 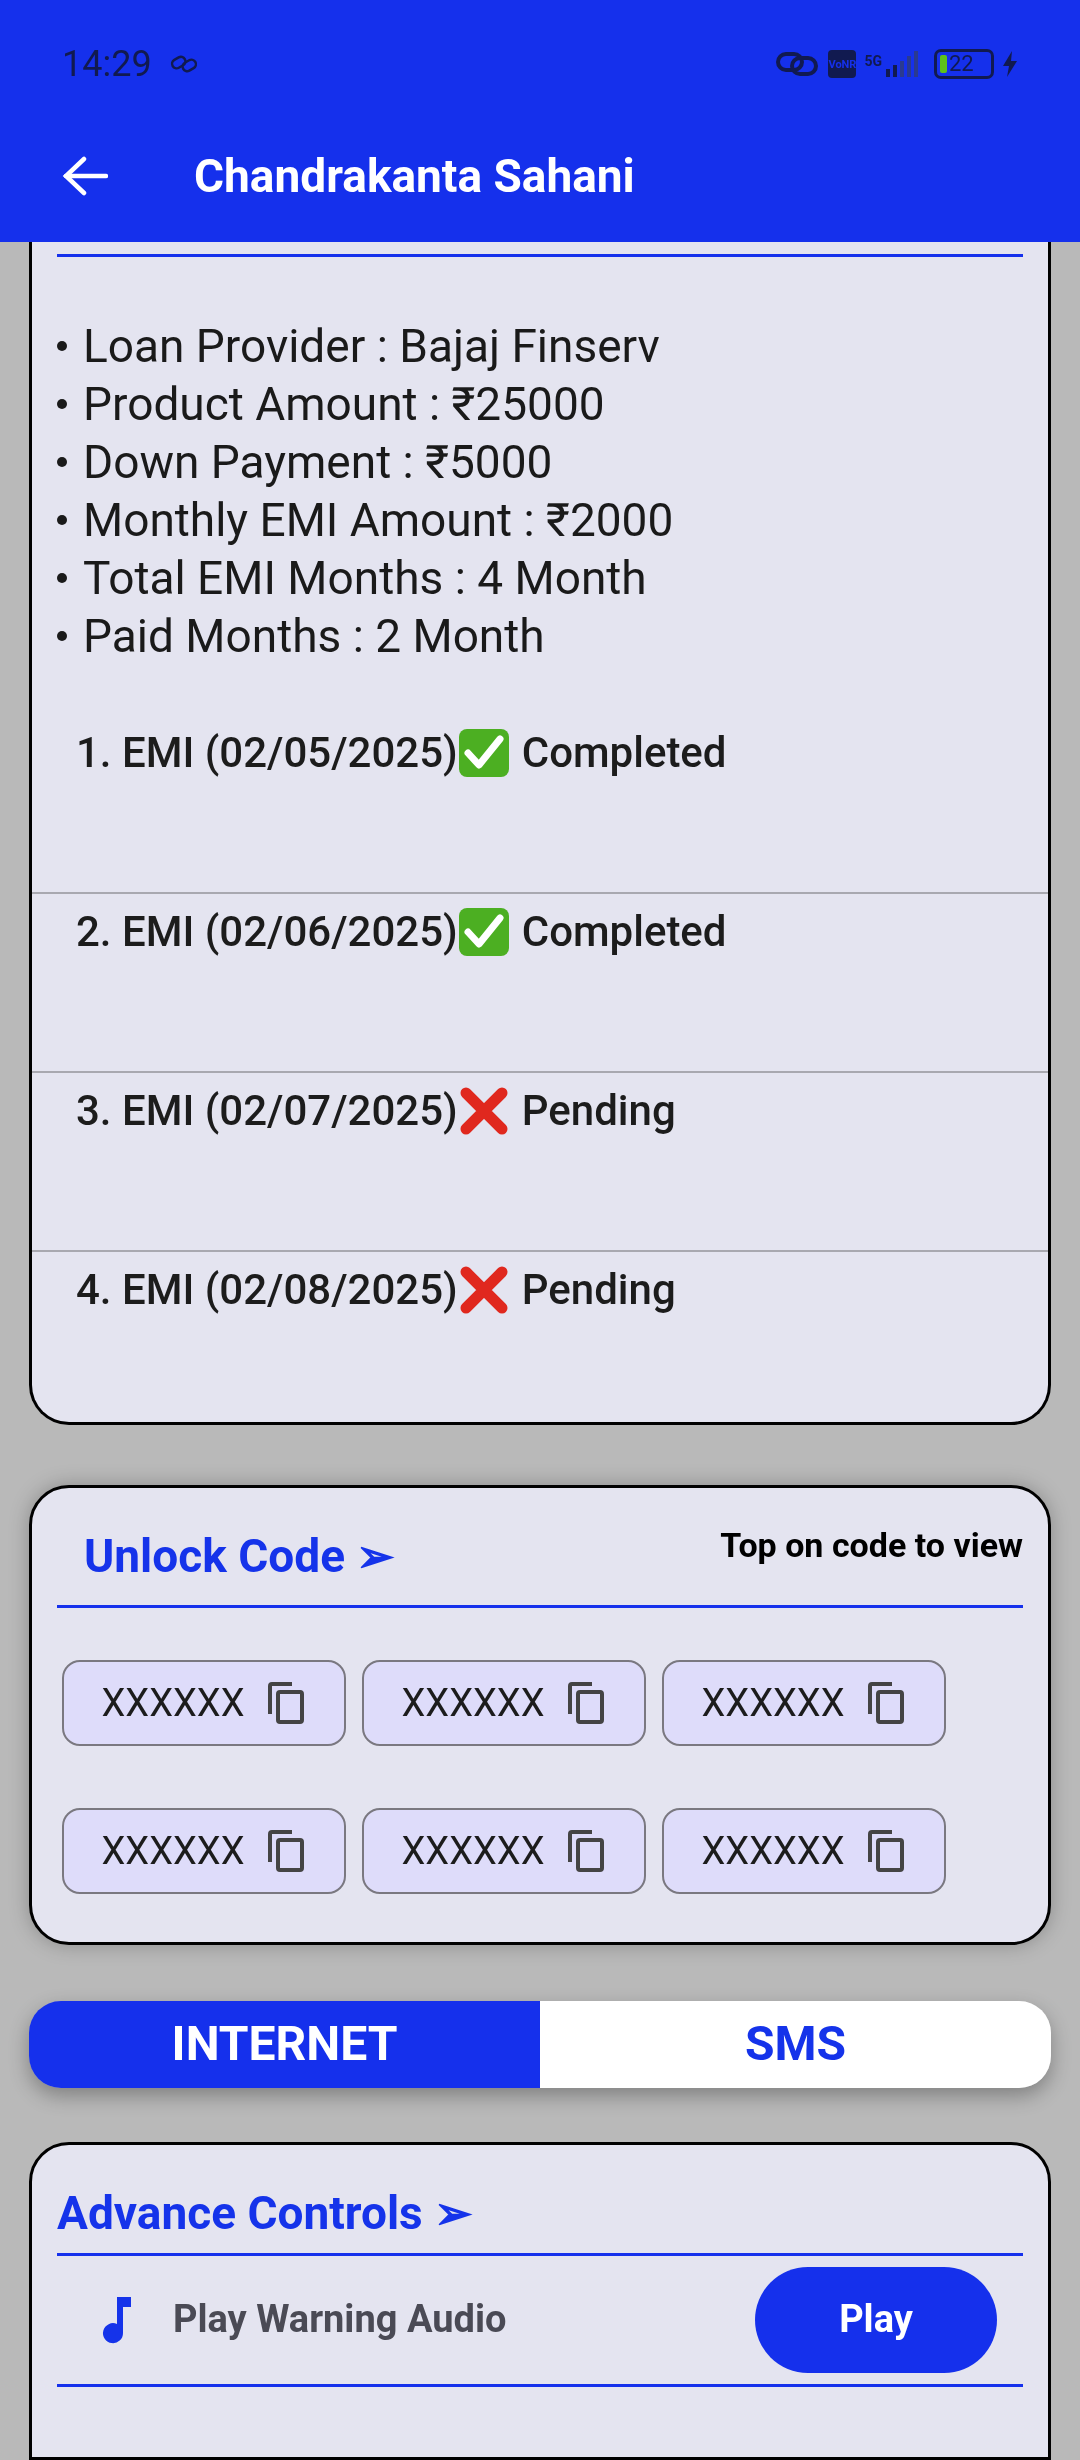 What do you see at coordinates (267, 1290) in the screenshot?
I see `emi-date: 4. EMI (02/08/2025)` at bounding box center [267, 1290].